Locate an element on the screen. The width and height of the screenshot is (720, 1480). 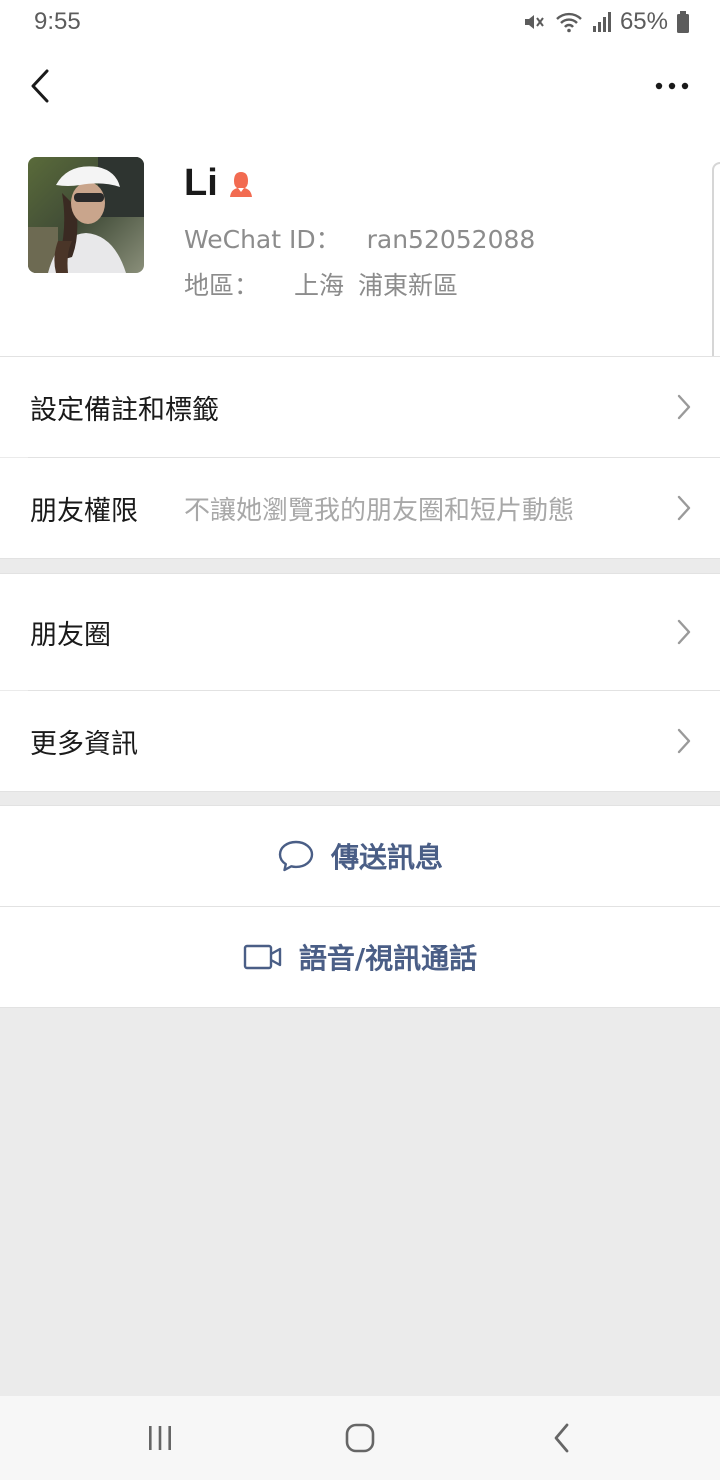
moments-row: 朋友圈 is located at coordinates (360, 632).